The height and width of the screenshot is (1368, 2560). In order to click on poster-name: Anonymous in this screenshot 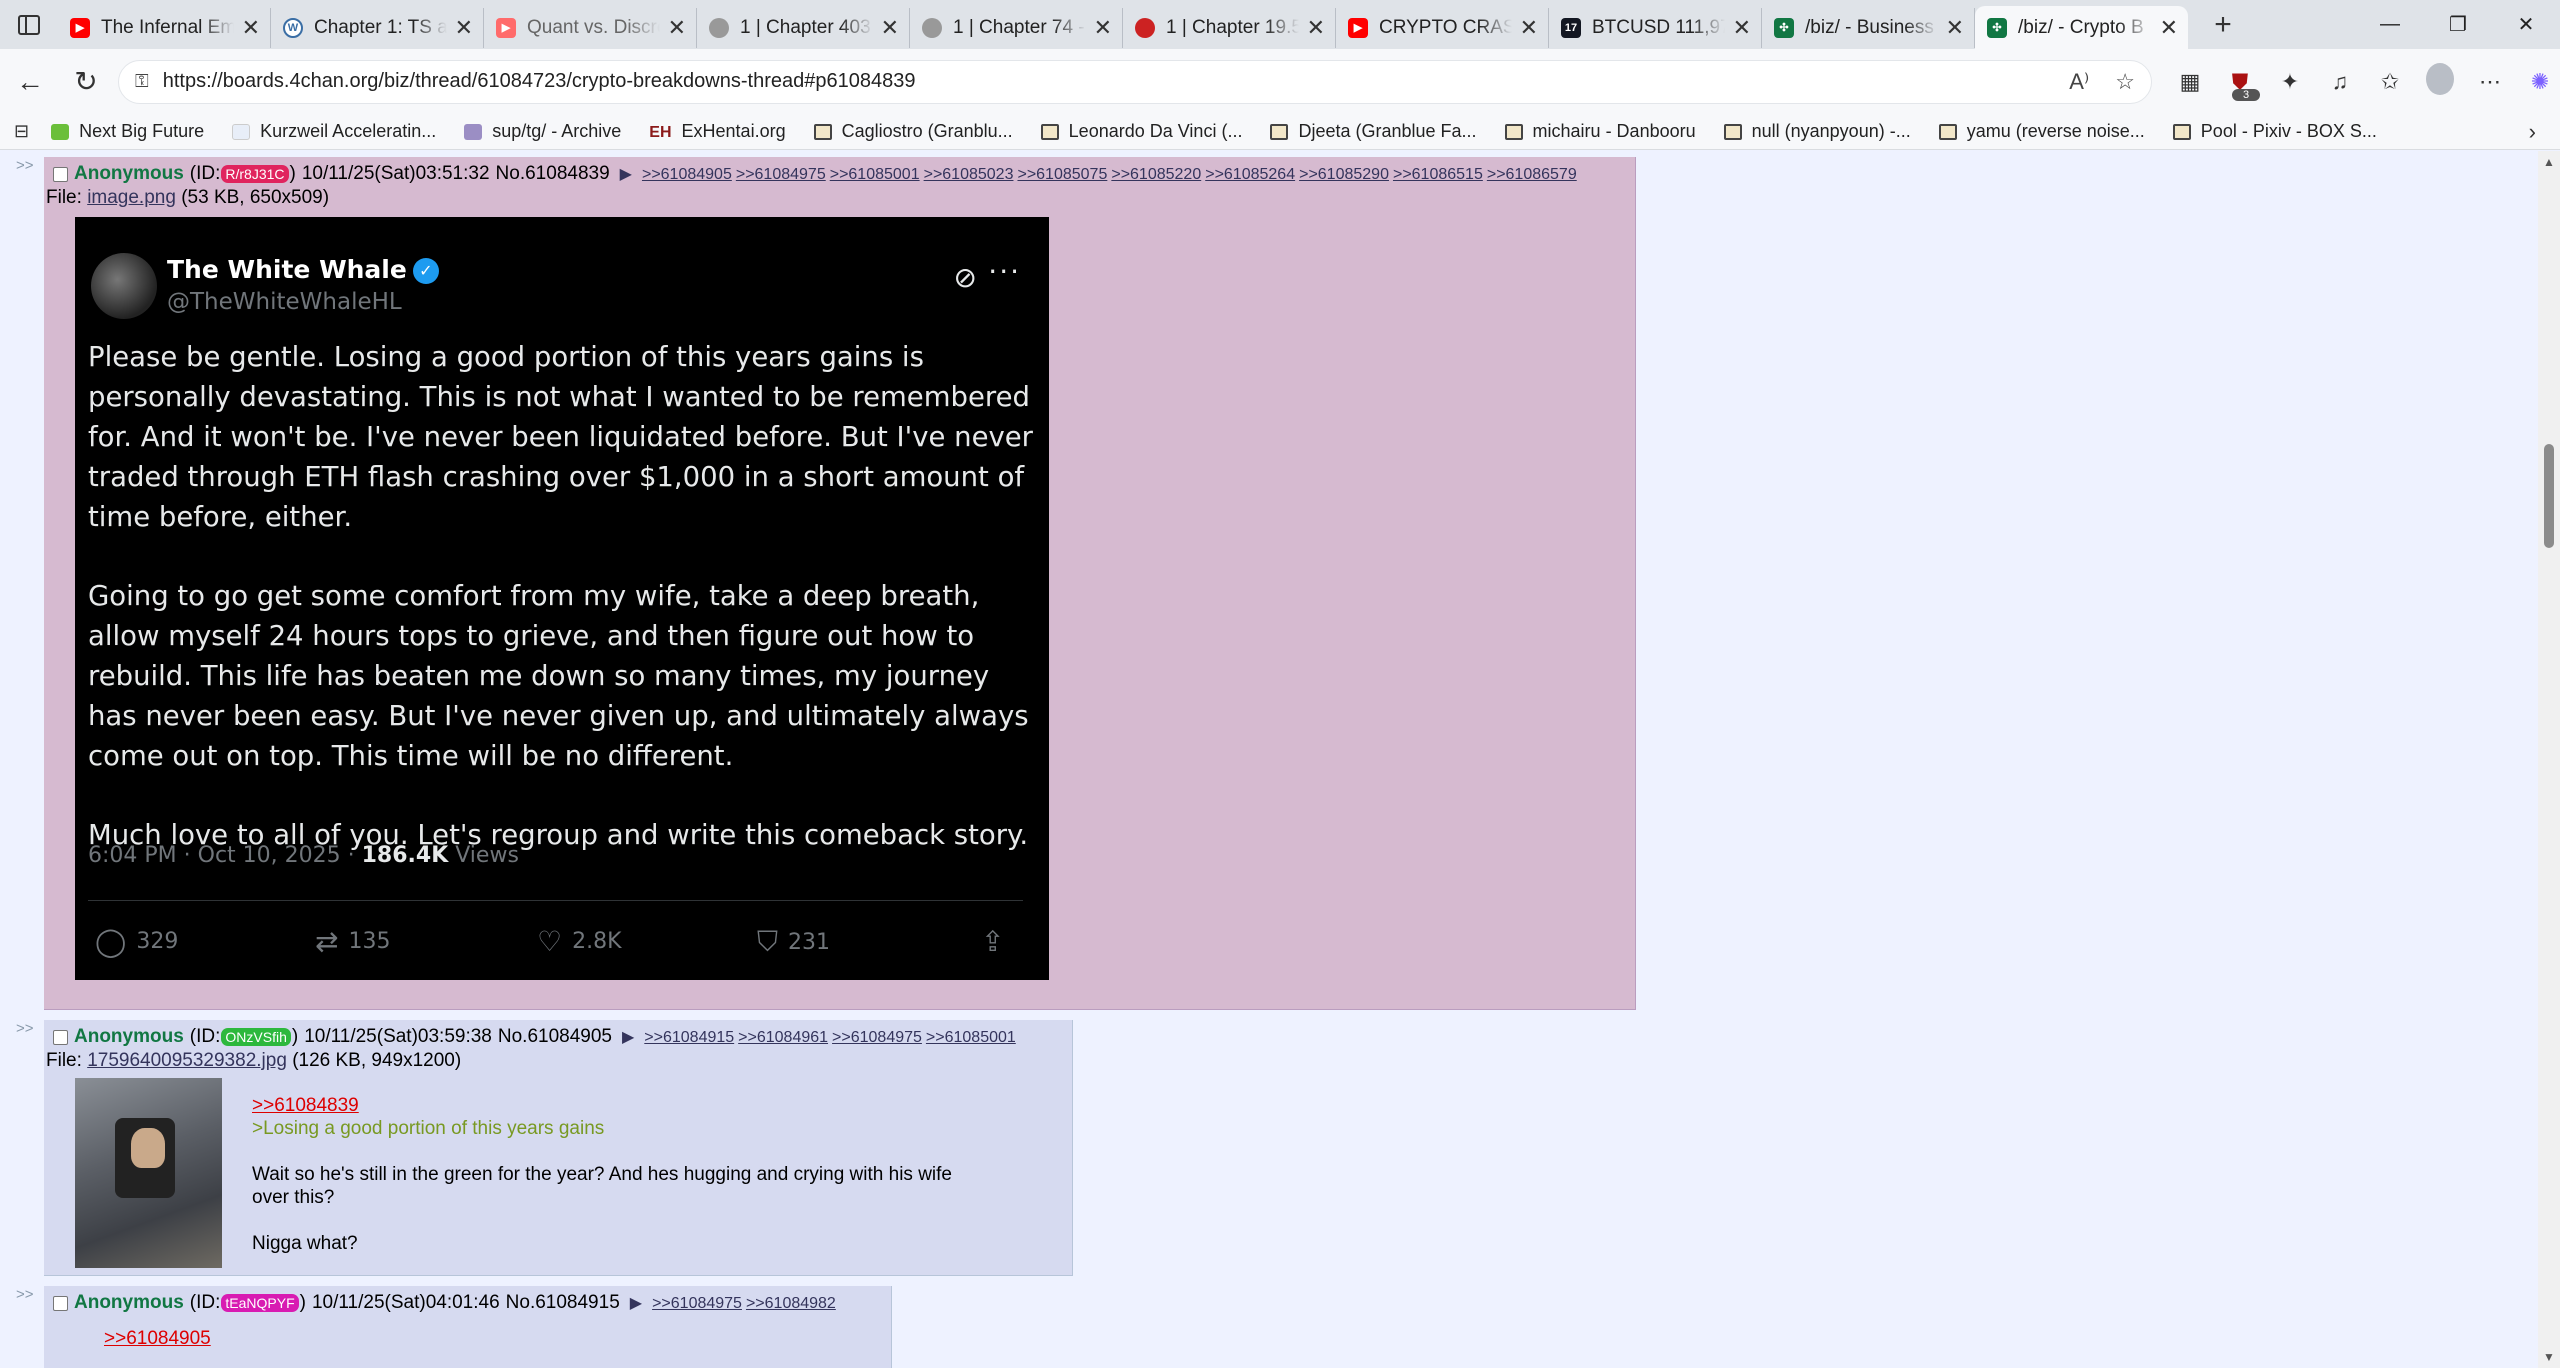, I will do `click(129, 1302)`.